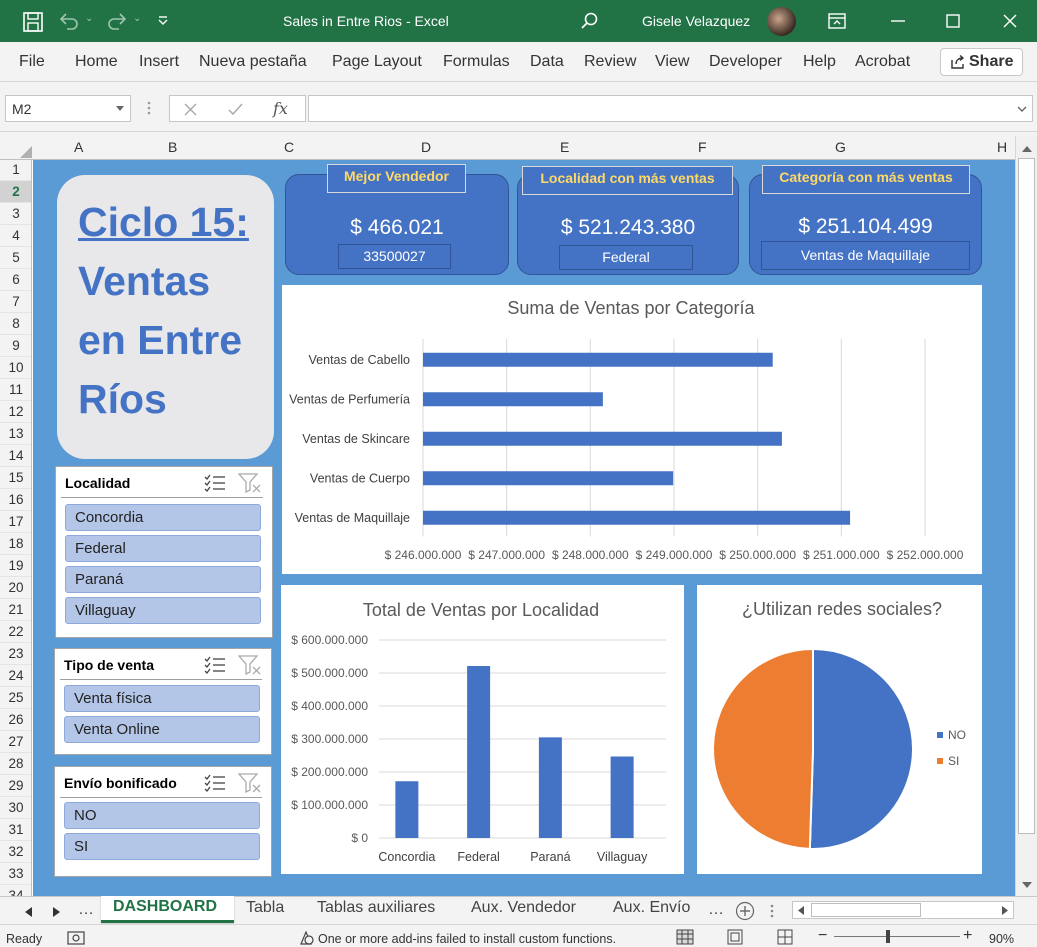  I want to click on row-header-3: 3, so click(15, 214).